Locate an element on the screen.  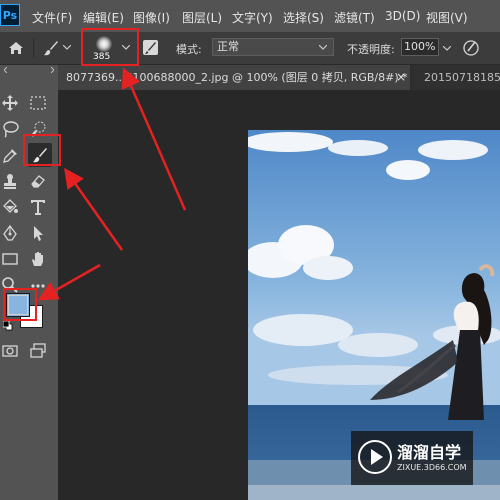
brush-settings-panel-icon is located at coordinates (150, 47).